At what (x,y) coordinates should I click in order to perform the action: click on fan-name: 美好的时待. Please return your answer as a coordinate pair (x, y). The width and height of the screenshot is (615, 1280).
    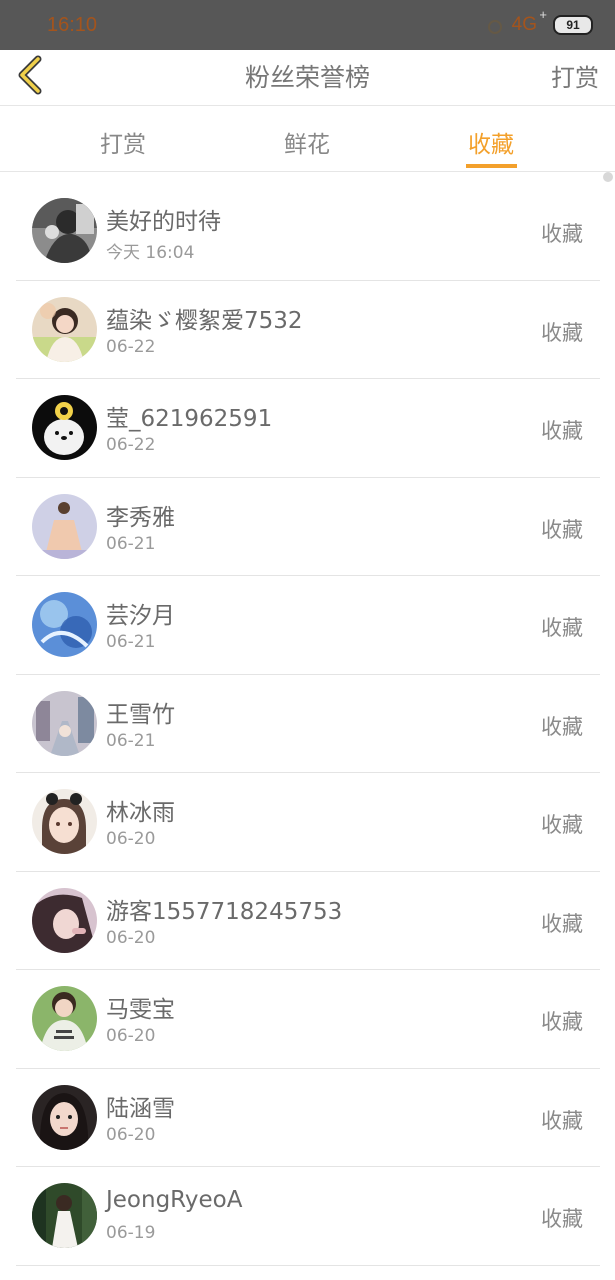
    Looking at the image, I should click on (163, 222).